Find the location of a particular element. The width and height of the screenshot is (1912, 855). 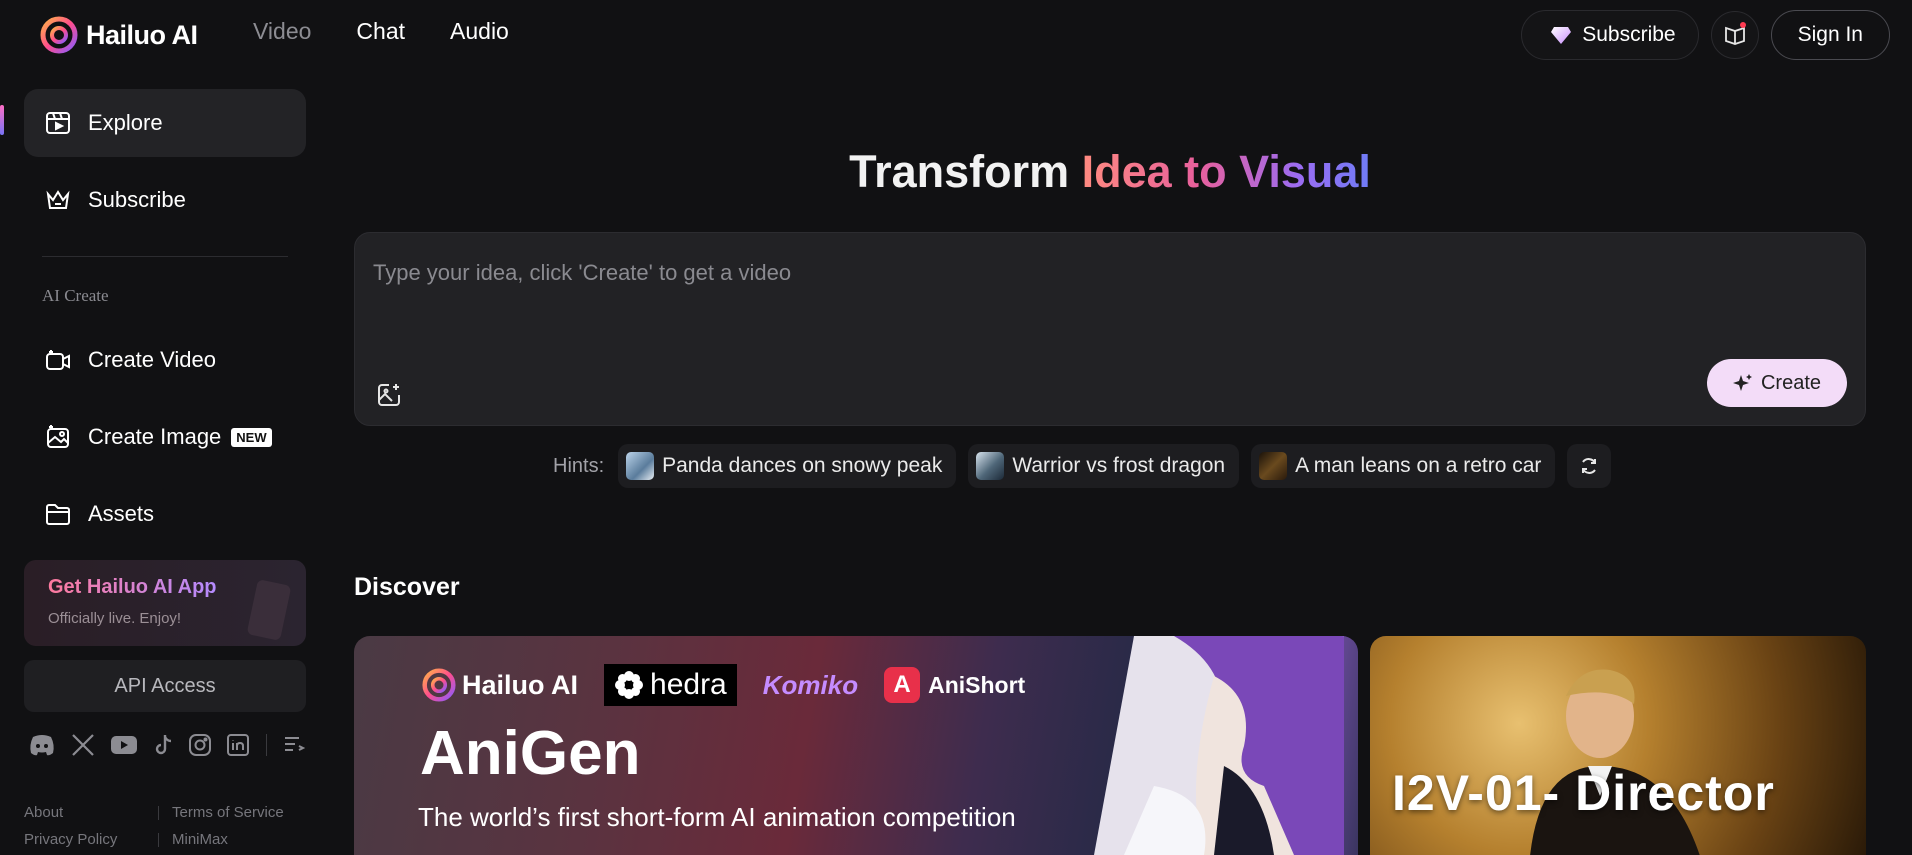

hint-chip: Panda dances on snowy peak is located at coordinates (787, 466).